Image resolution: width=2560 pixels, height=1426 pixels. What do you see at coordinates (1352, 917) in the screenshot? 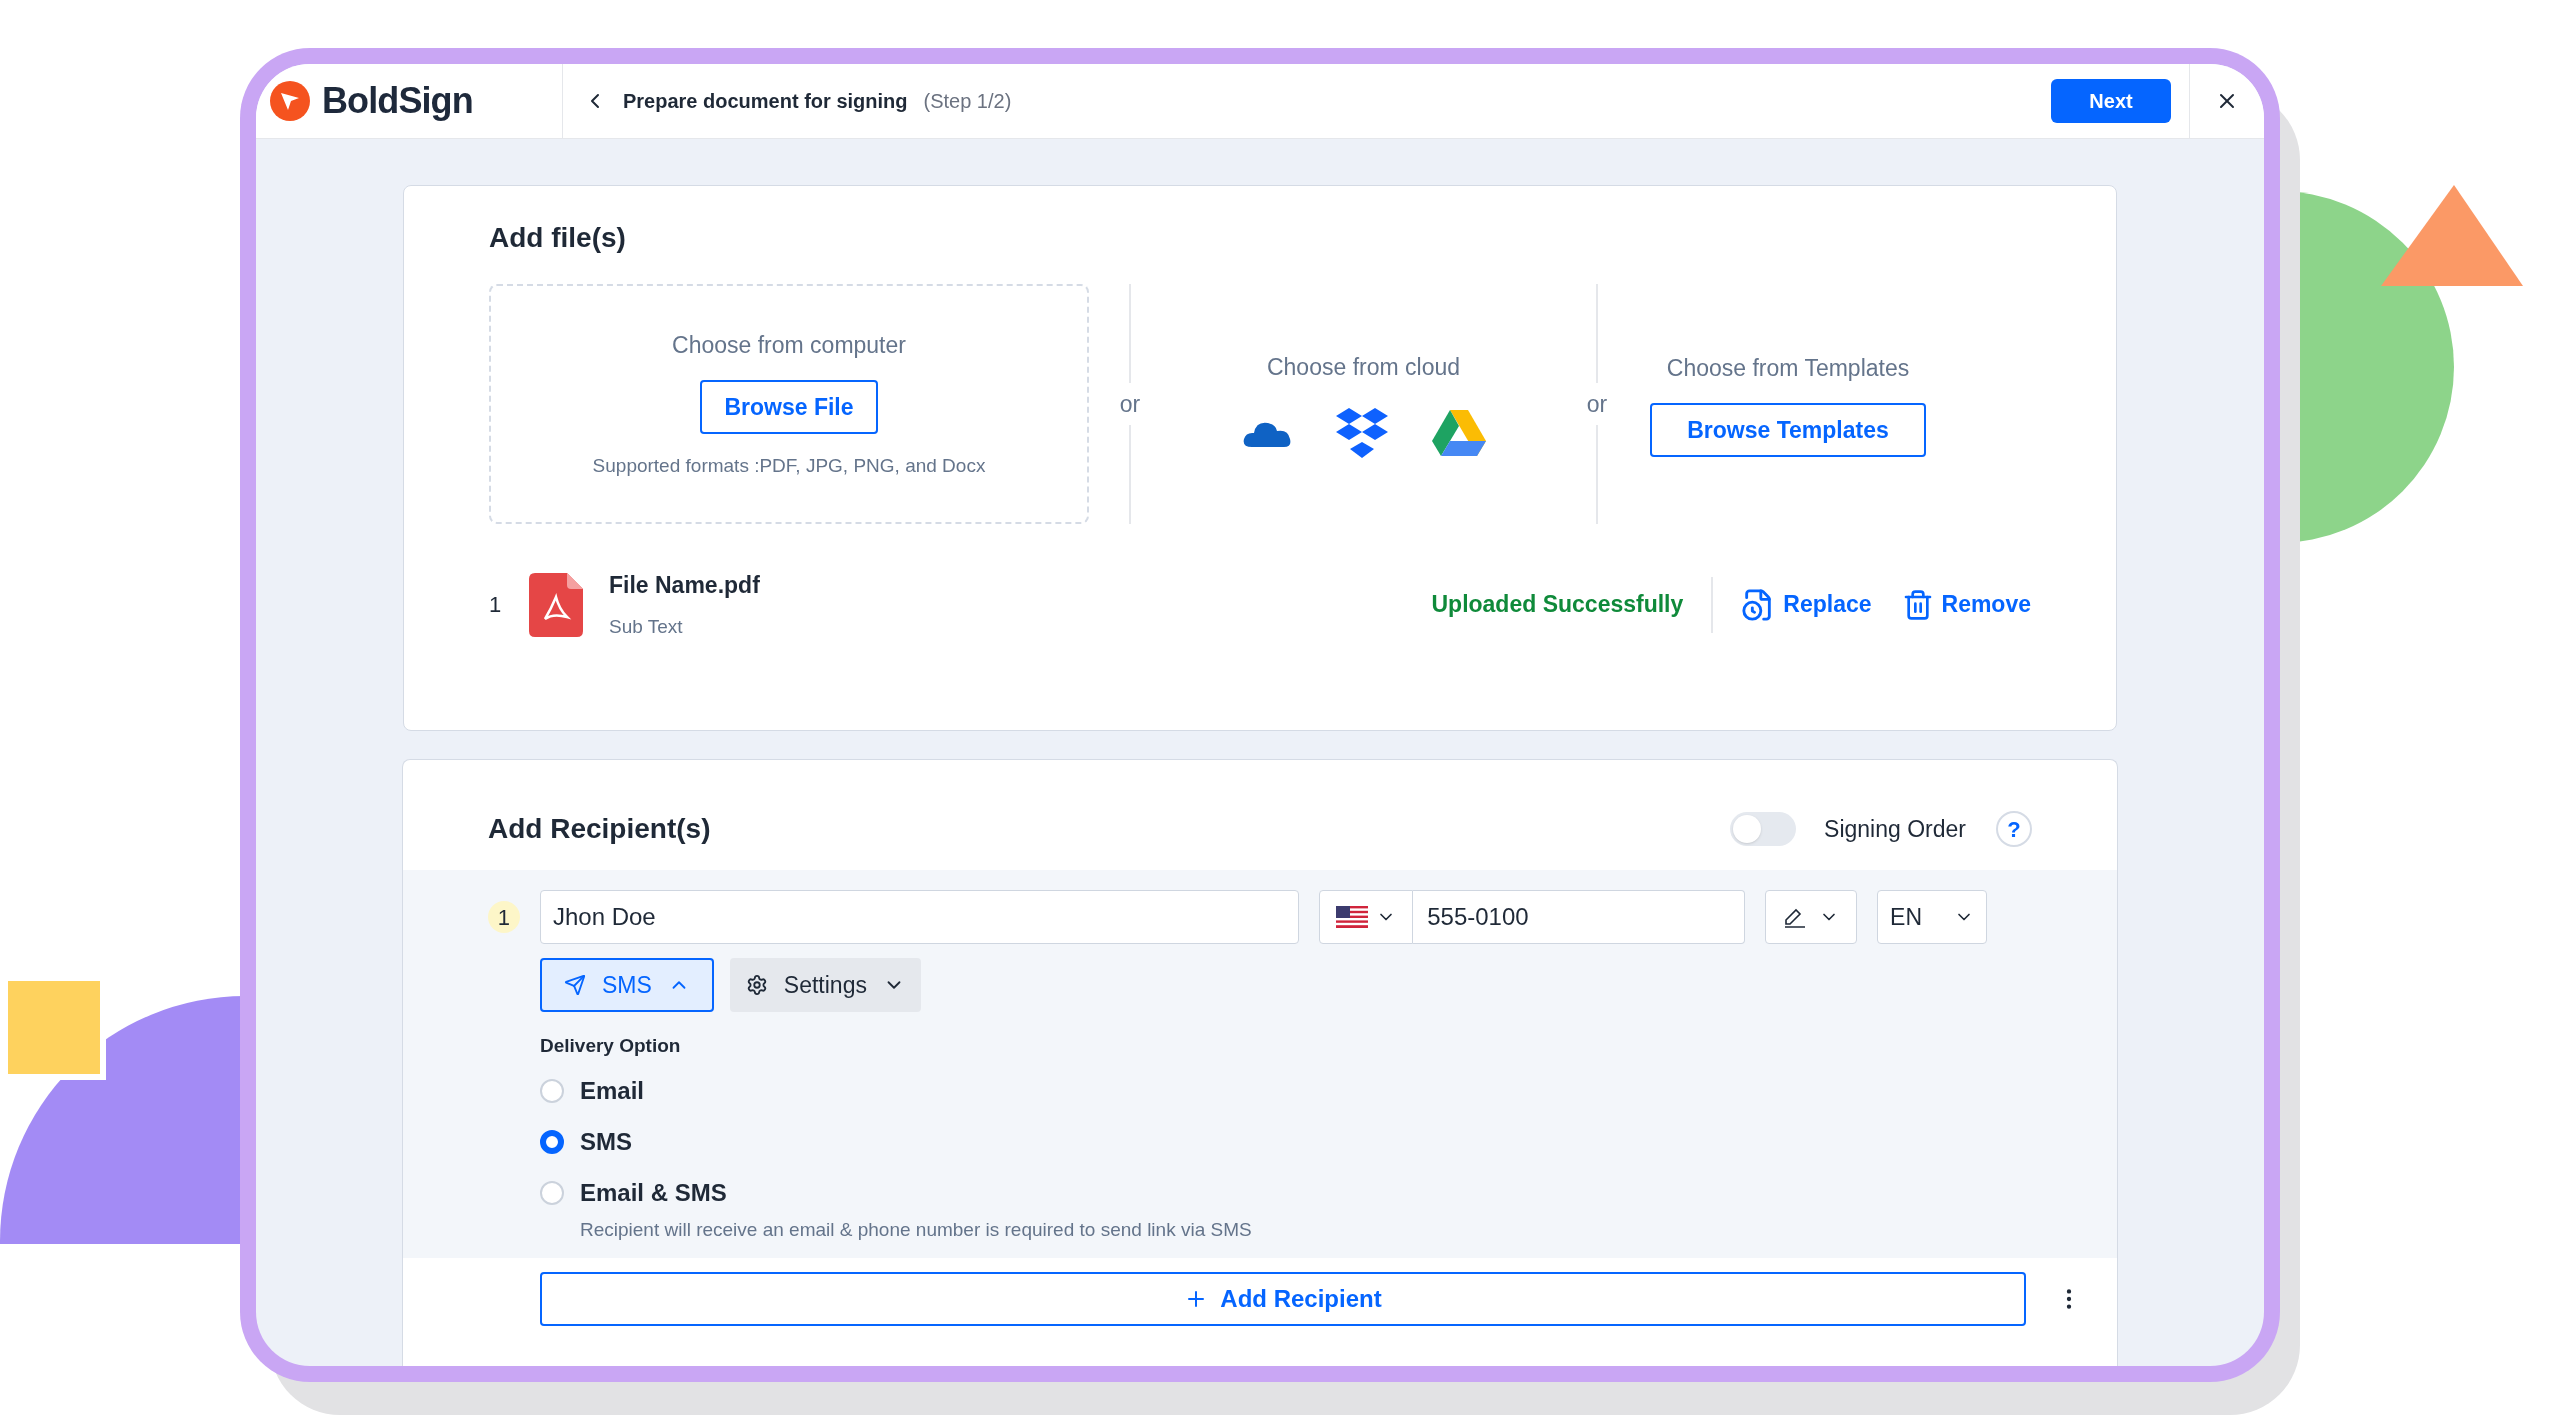
I see `flag-icon` at bounding box center [1352, 917].